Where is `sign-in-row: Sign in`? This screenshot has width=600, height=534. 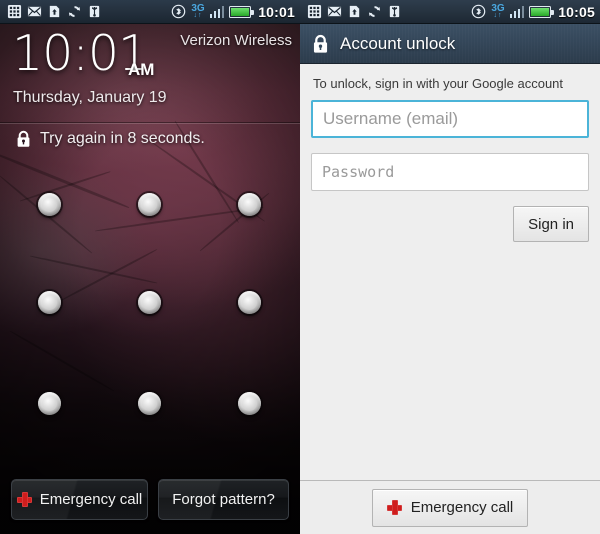
sign-in-row: Sign in is located at coordinates (450, 224).